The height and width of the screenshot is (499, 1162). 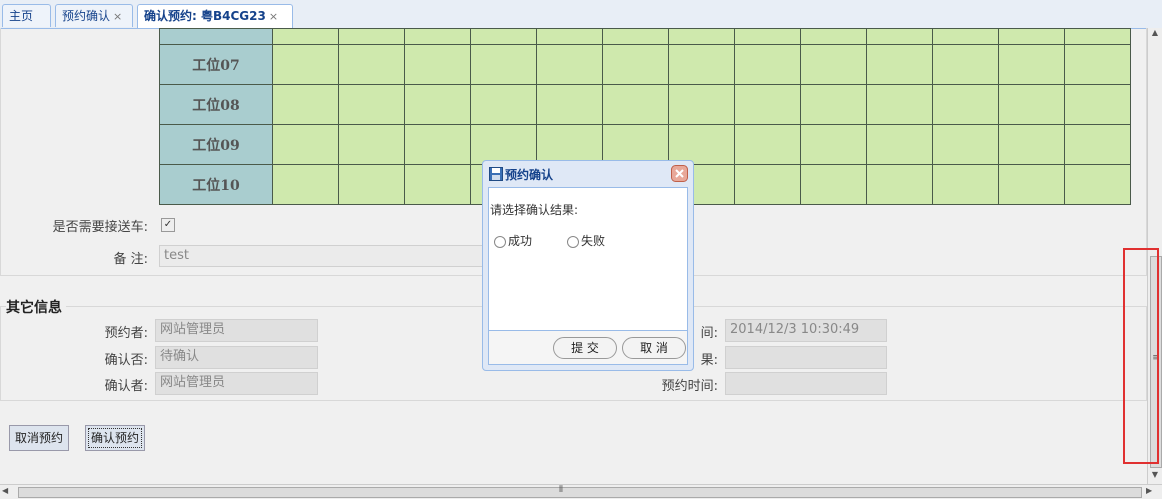 What do you see at coordinates (126, 333) in the screenshot?
I see `booker-label: 预约者:` at bounding box center [126, 333].